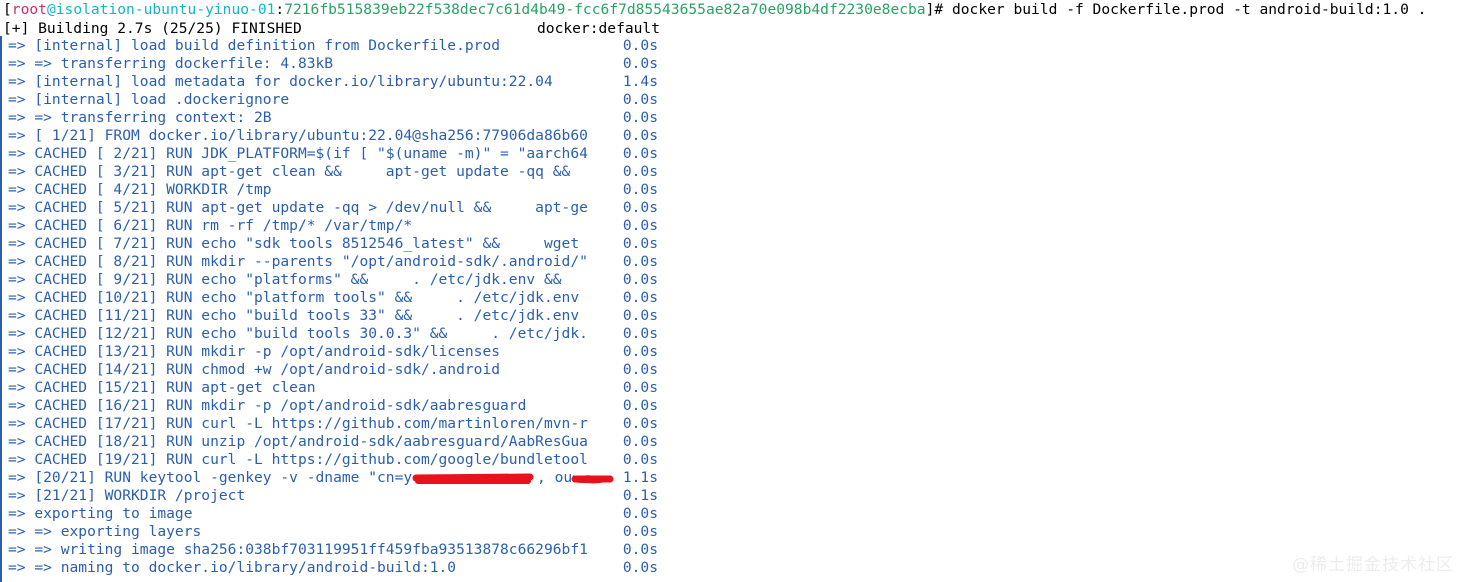 The image size is (1468, 582). I want to click on prompt-at-symbol: @, so click(51, 9).